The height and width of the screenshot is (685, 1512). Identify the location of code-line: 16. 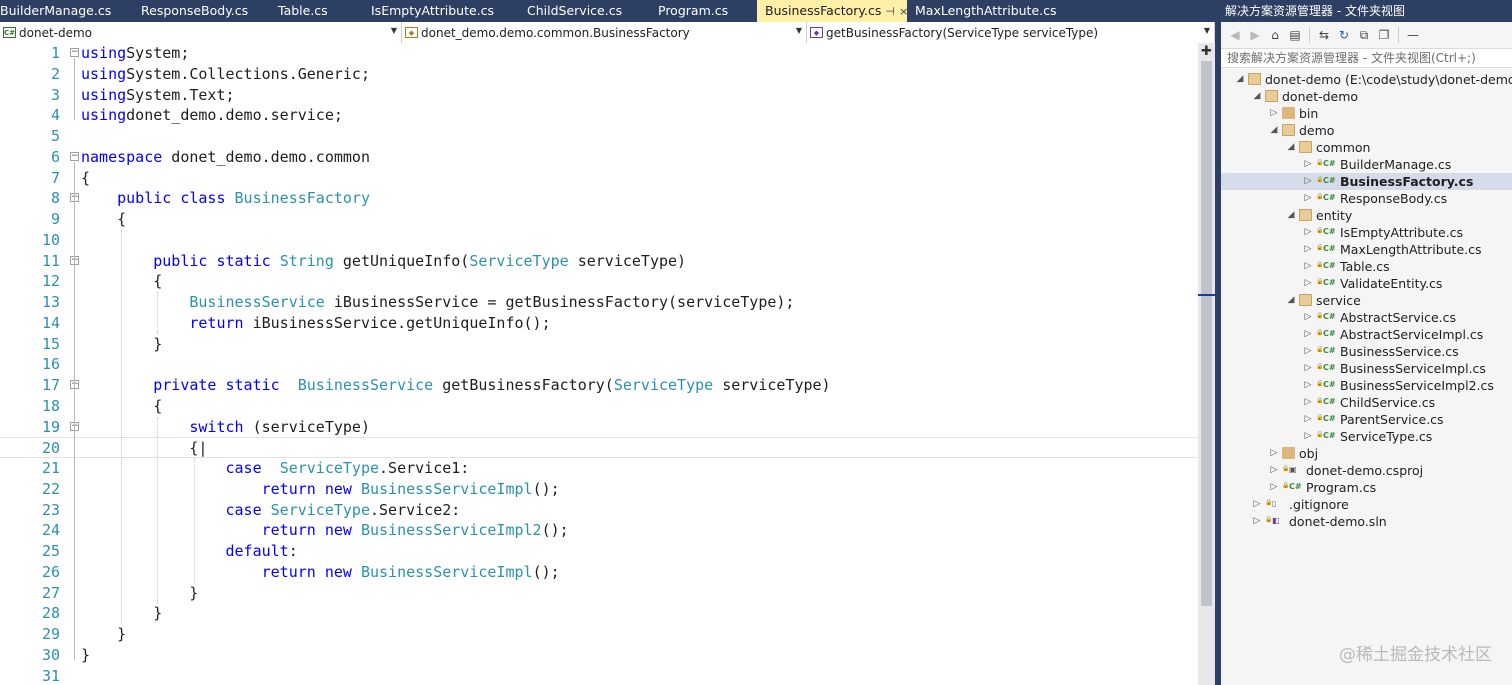
(599, 364).